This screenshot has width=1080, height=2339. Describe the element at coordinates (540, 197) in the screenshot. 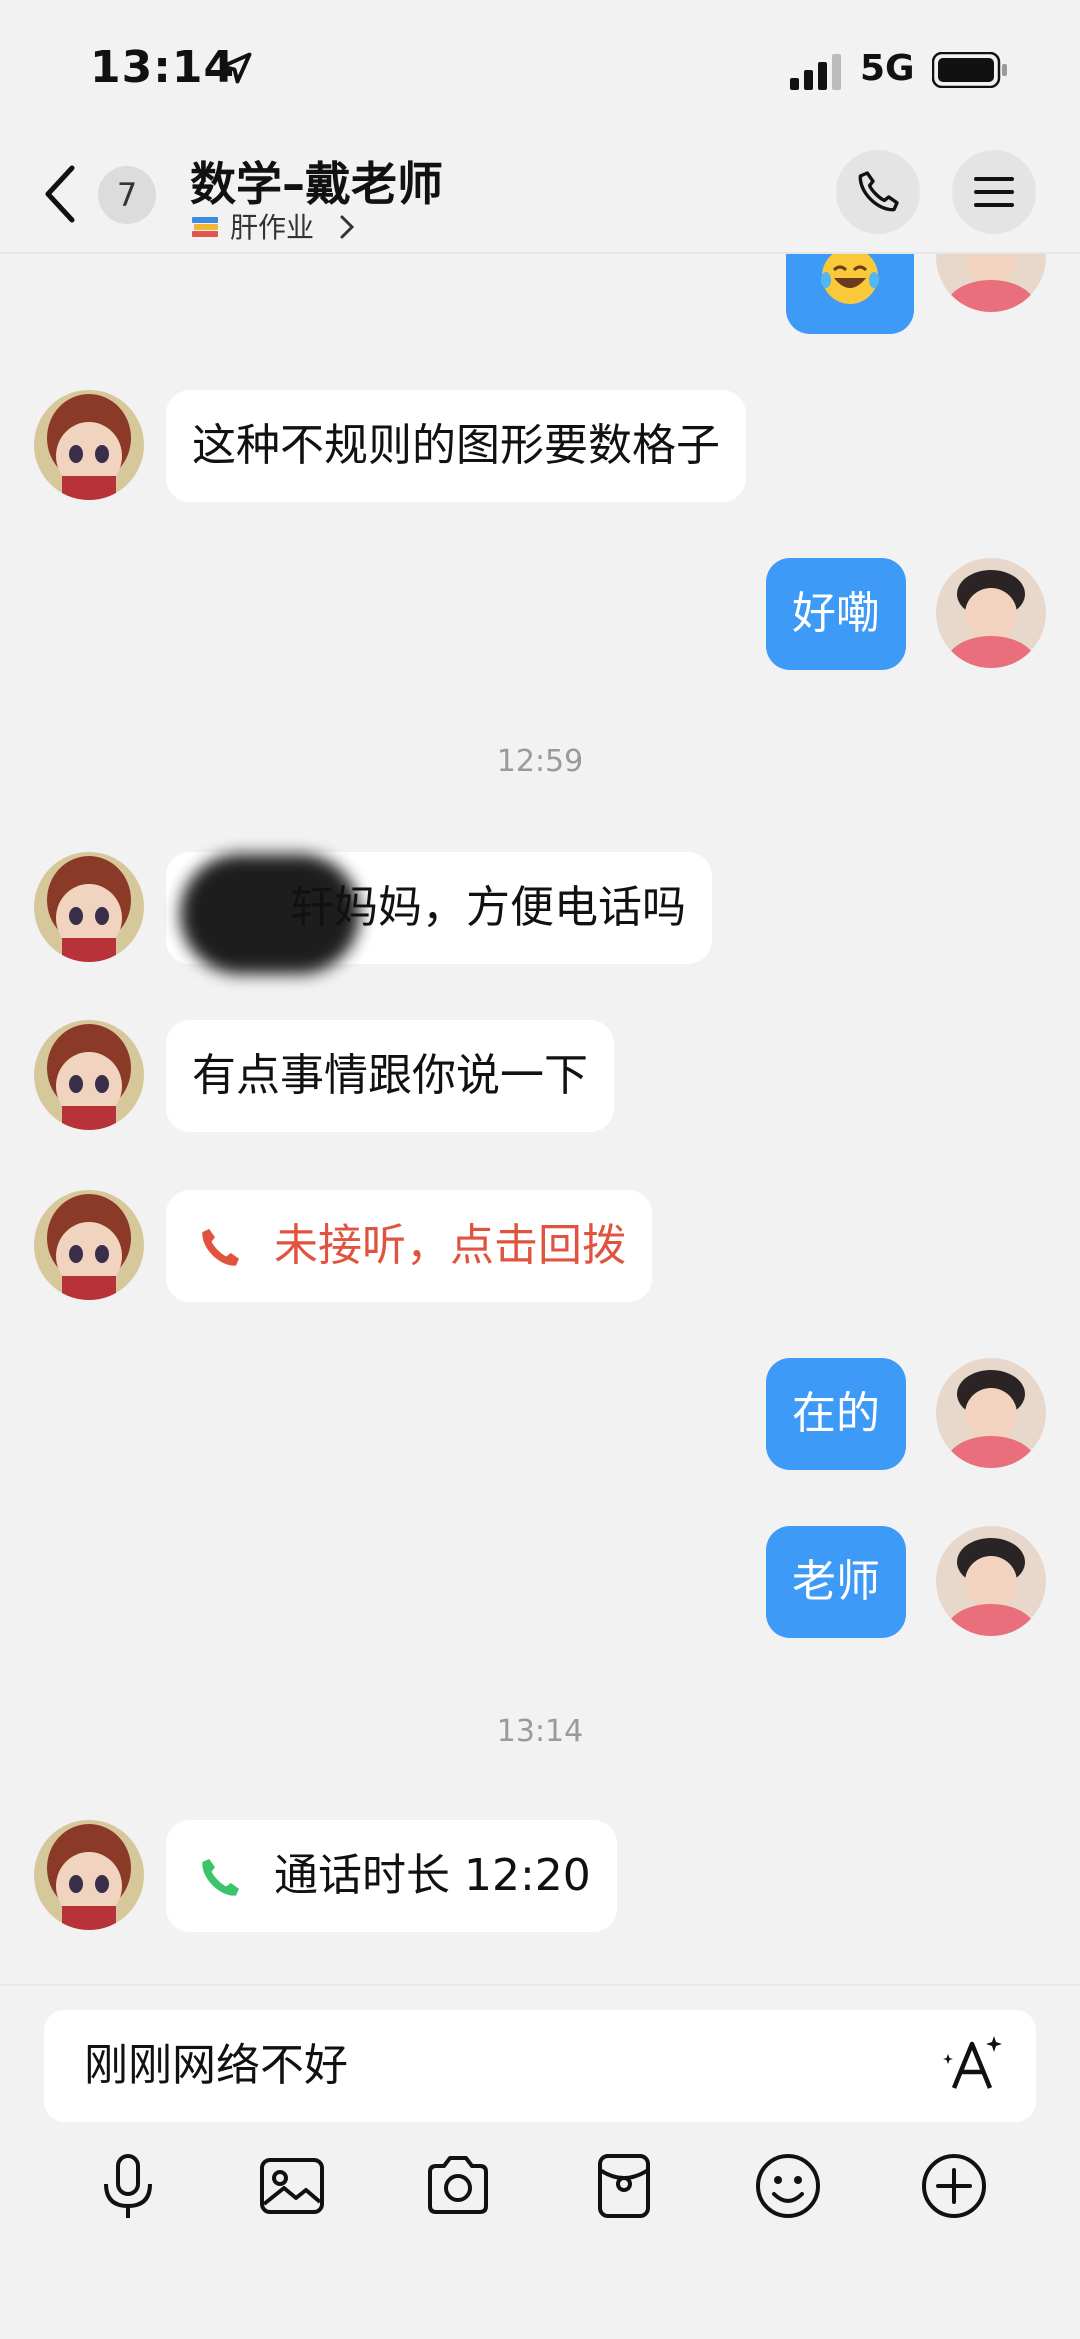

I see `chat-header: 7 数学–戴老师 肝作业` at that location.